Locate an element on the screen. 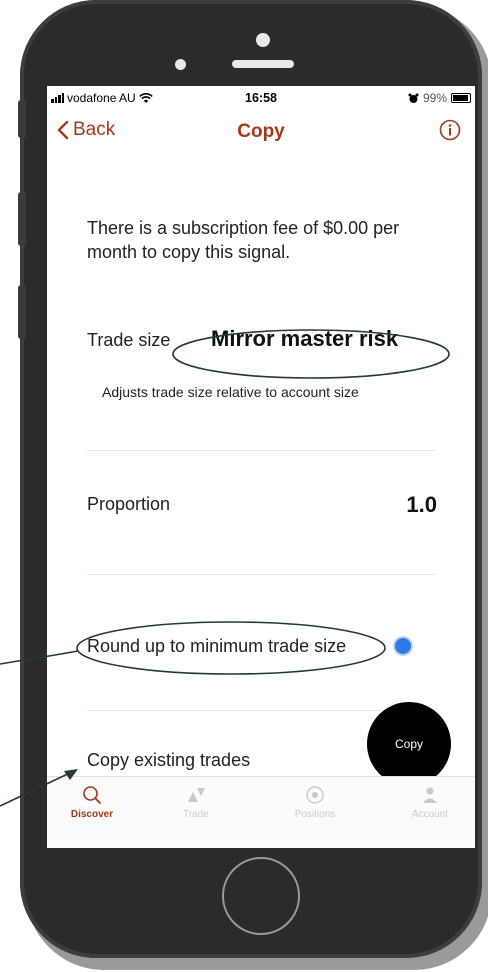  navigation-bar: Back Copy is located at coordinates (261, 133).